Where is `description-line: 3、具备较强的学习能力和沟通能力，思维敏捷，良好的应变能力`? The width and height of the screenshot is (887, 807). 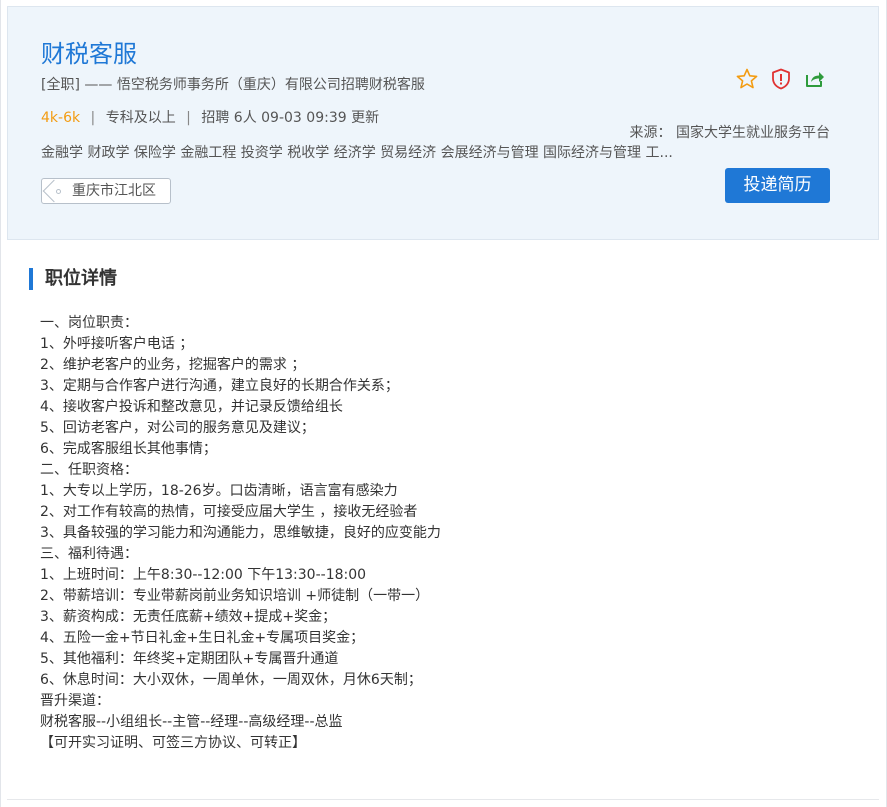 description-line: 3、具备较强的学习能力和沟通能力，思维敏捷，良好的应变能力 is located at coordinates (240, 533).